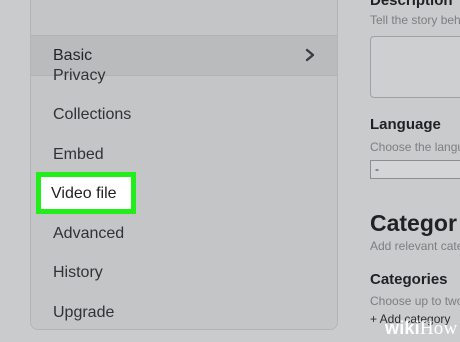 The height and width of the screenshot is (342, 460). What do you see at coordinates (415, 67) in the screenshot?
I see `description-textarea` at bounding box center [415, 67].